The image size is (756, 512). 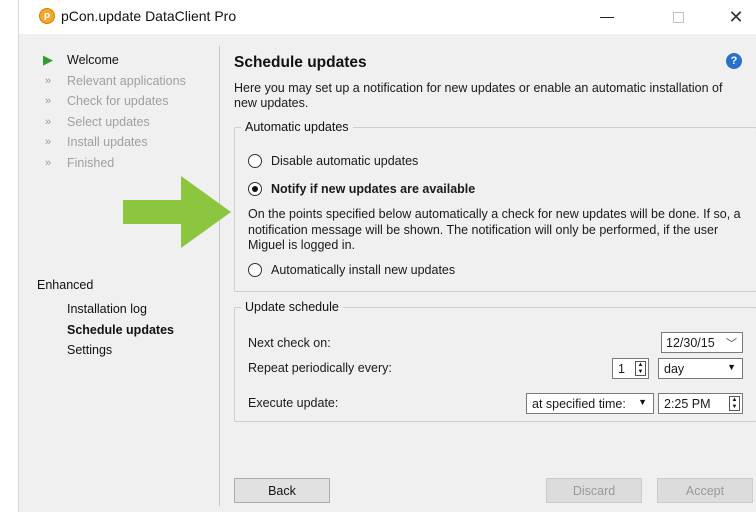 I want to click on close-icon: ✕, so click(x=736, y=17).